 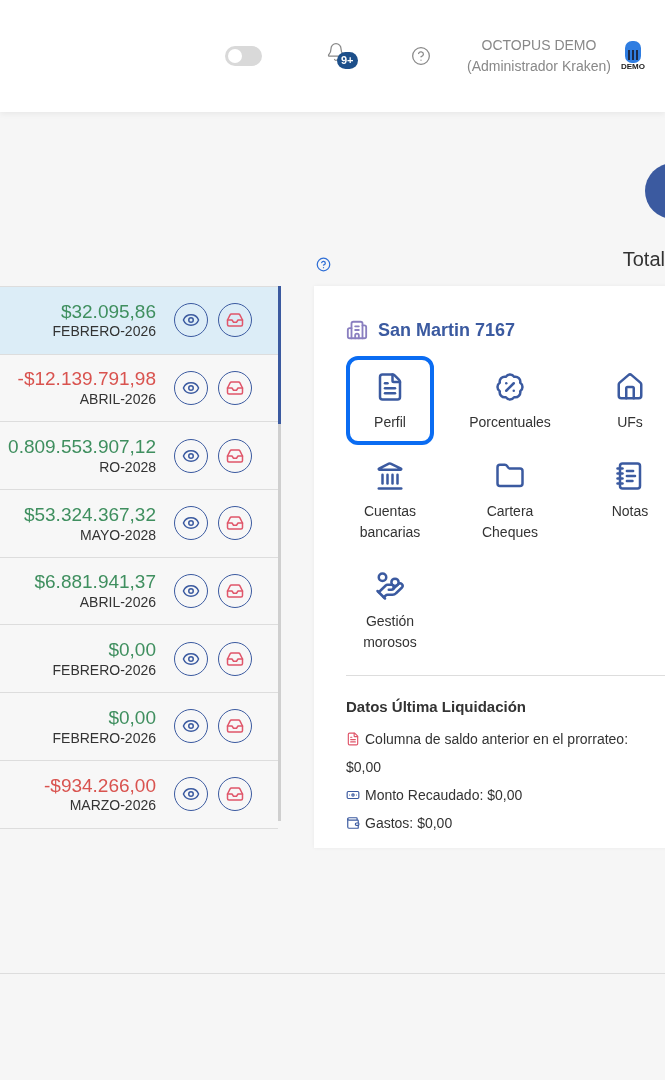 I want to click on shortcut-tile: Porcentuales, so click(x=510, y=400).